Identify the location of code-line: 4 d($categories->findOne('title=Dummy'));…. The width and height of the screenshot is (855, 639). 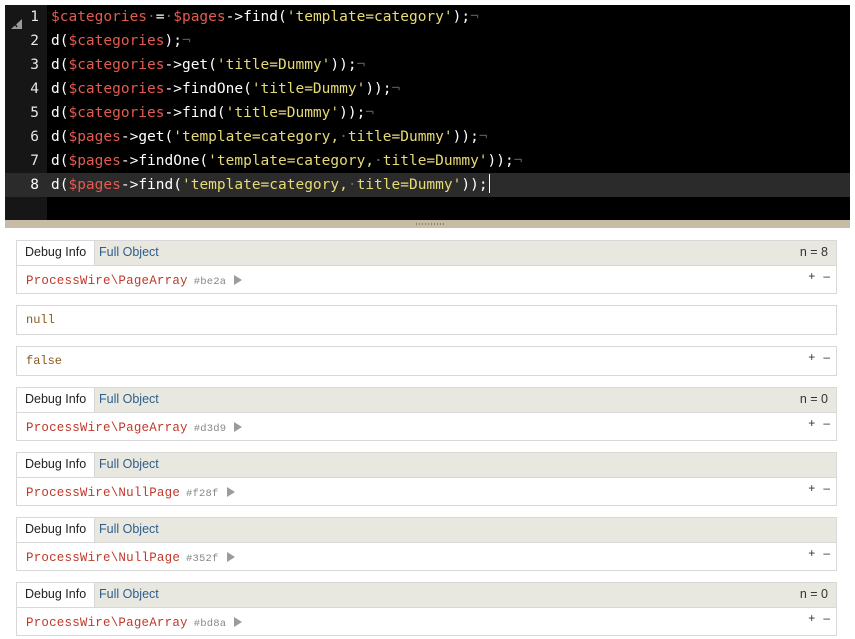
(427, 89).